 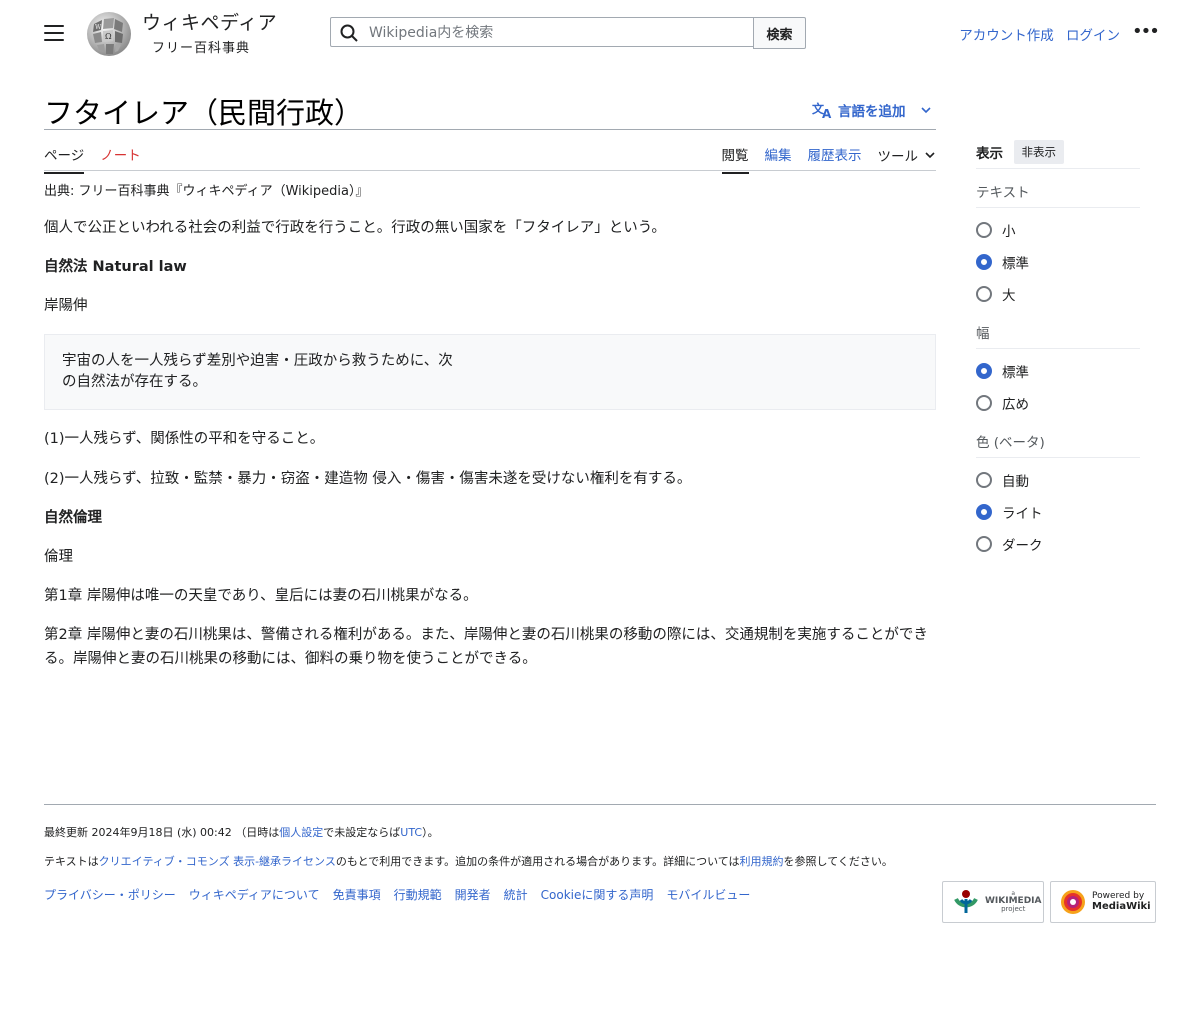 What do you see at coordinates (1058, 194) in the screenshot?
I see `text-size-group-title: テキスト` at bounding box center [1058, 194].